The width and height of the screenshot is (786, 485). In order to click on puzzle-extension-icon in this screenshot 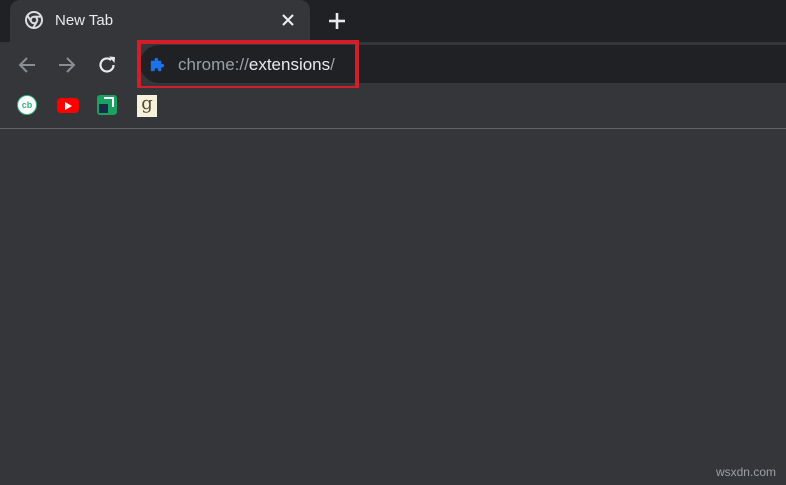, I will do `click(157, 64)`.